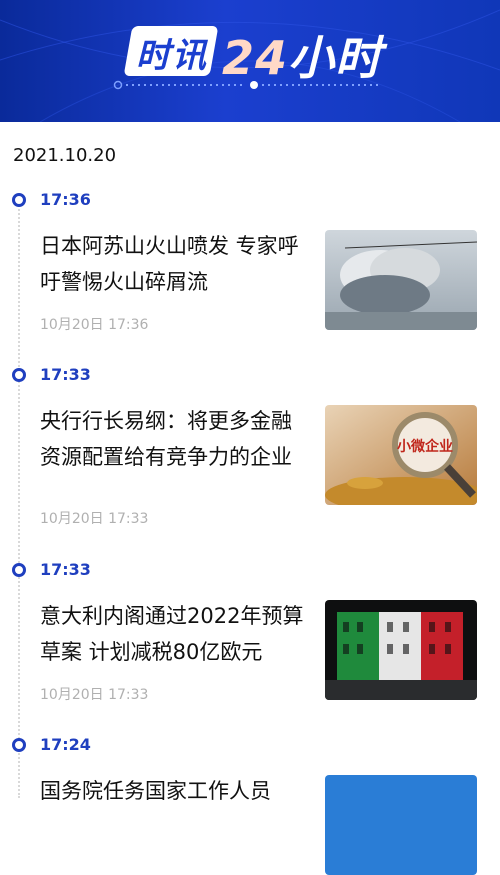 This screenshot has width=500, height=875. What do you see at coordinates (175, 439) in the screenshot?
I see `news-headline: 央行行长易纲：将更多金融资源配置给有竞争力的企业` at bounding box center [175, 439].